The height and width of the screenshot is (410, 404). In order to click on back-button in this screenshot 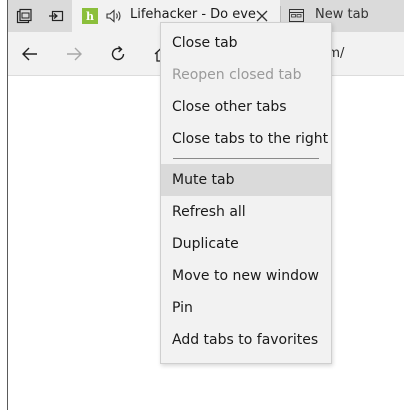, I will do `click(30, 54)`.